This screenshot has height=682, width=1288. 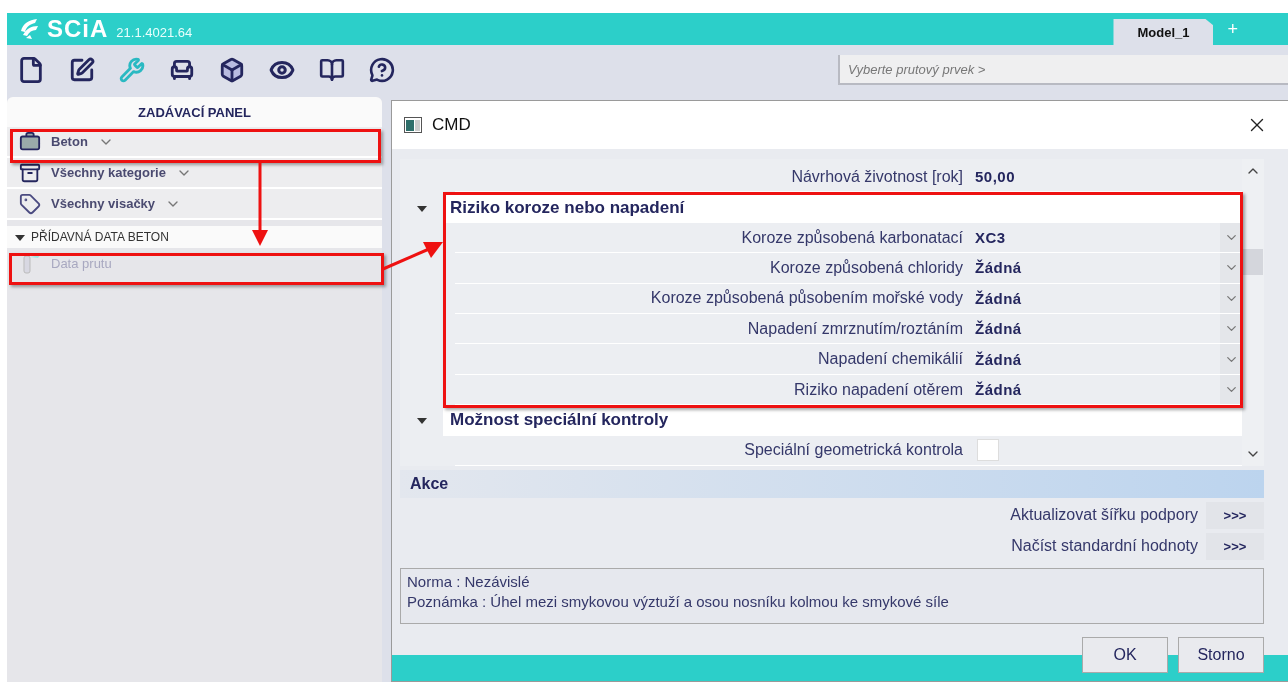 What do you see at coordinates (382, 70) in the screenshot?
I see `help-icon` at bounding box center [382, 70].